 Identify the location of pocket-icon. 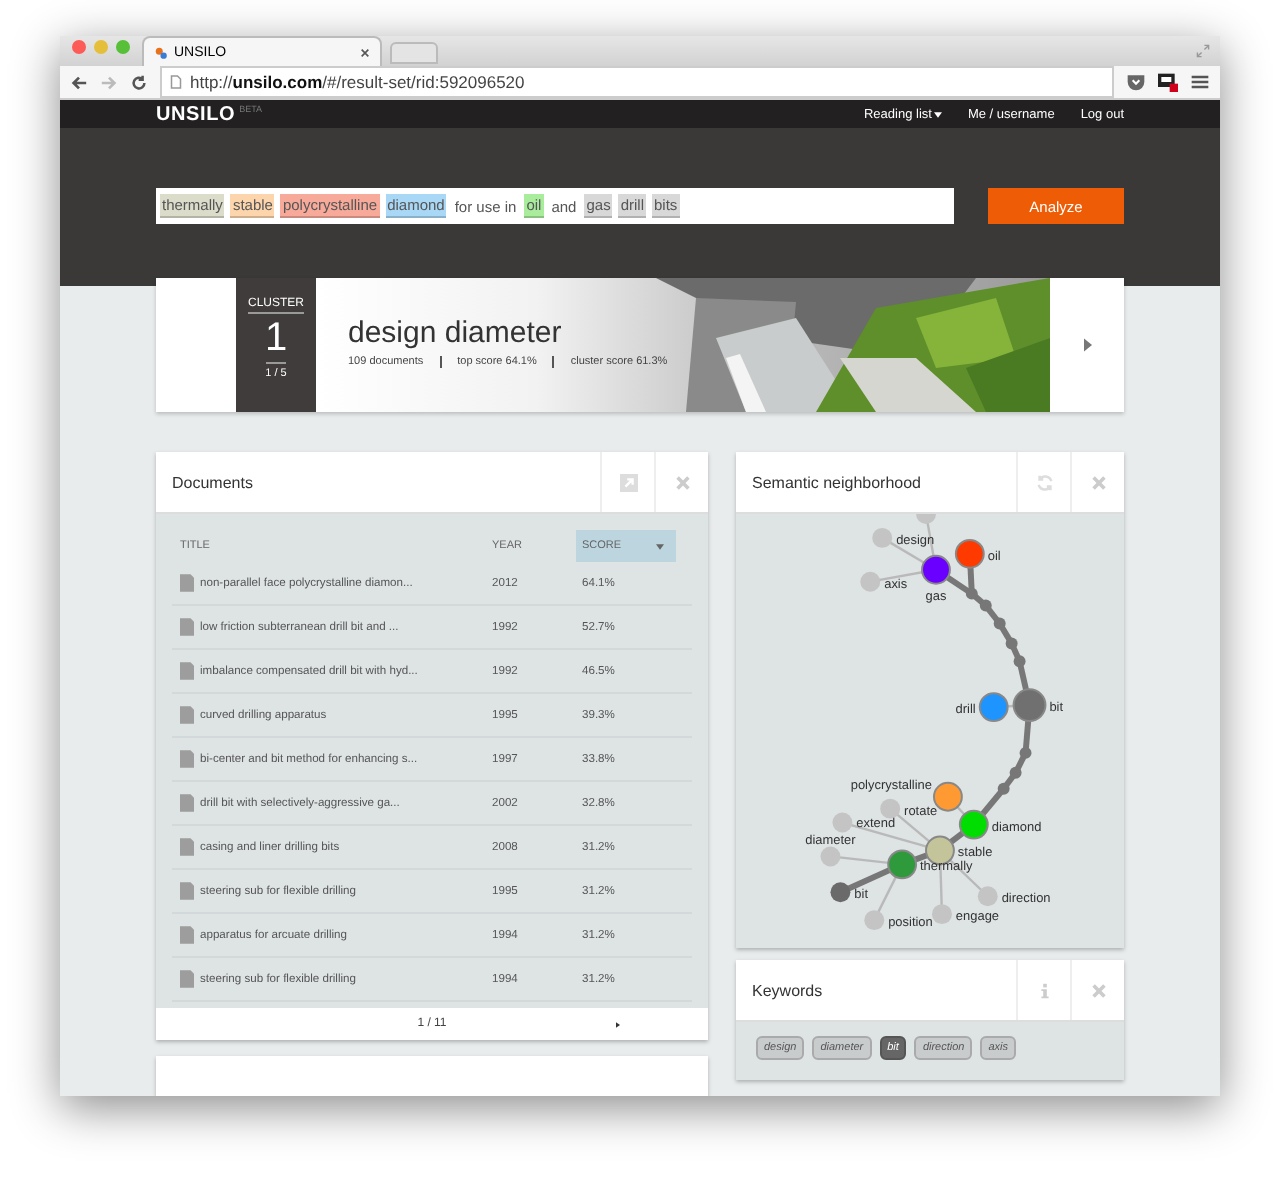
(1136, 82).